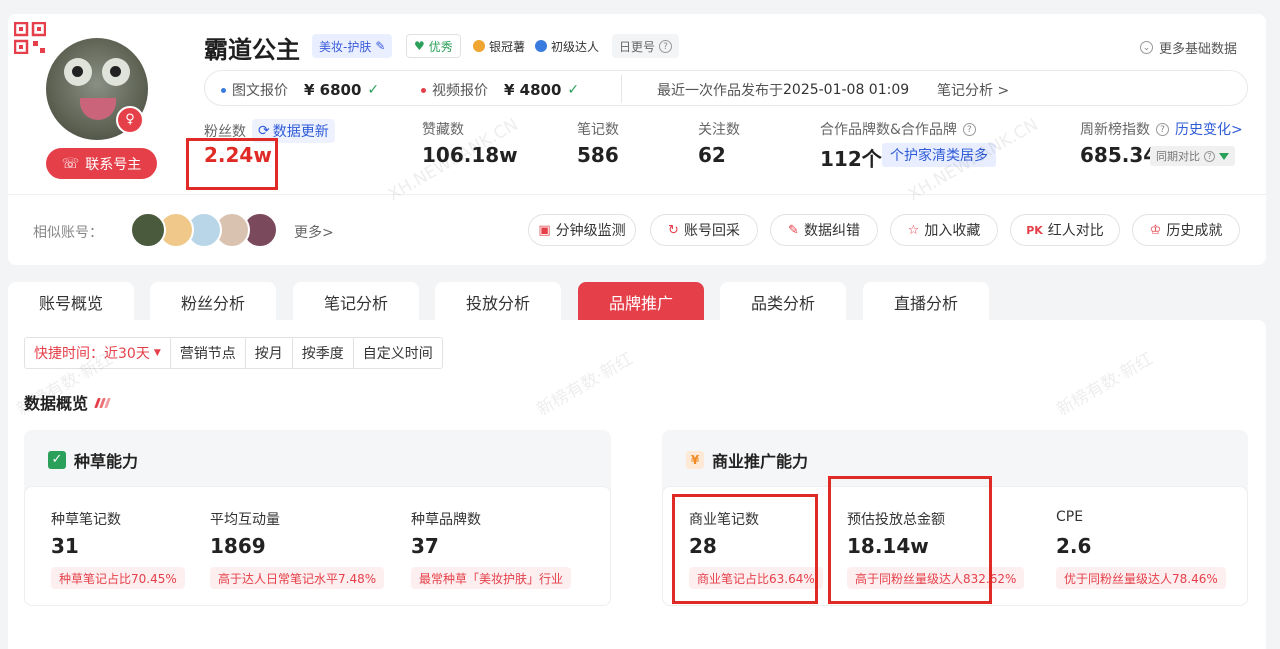 The width and height of the screenshot is (1280, 649). I want to click on marketing-node-option: 营销节点, so click(207, 353).